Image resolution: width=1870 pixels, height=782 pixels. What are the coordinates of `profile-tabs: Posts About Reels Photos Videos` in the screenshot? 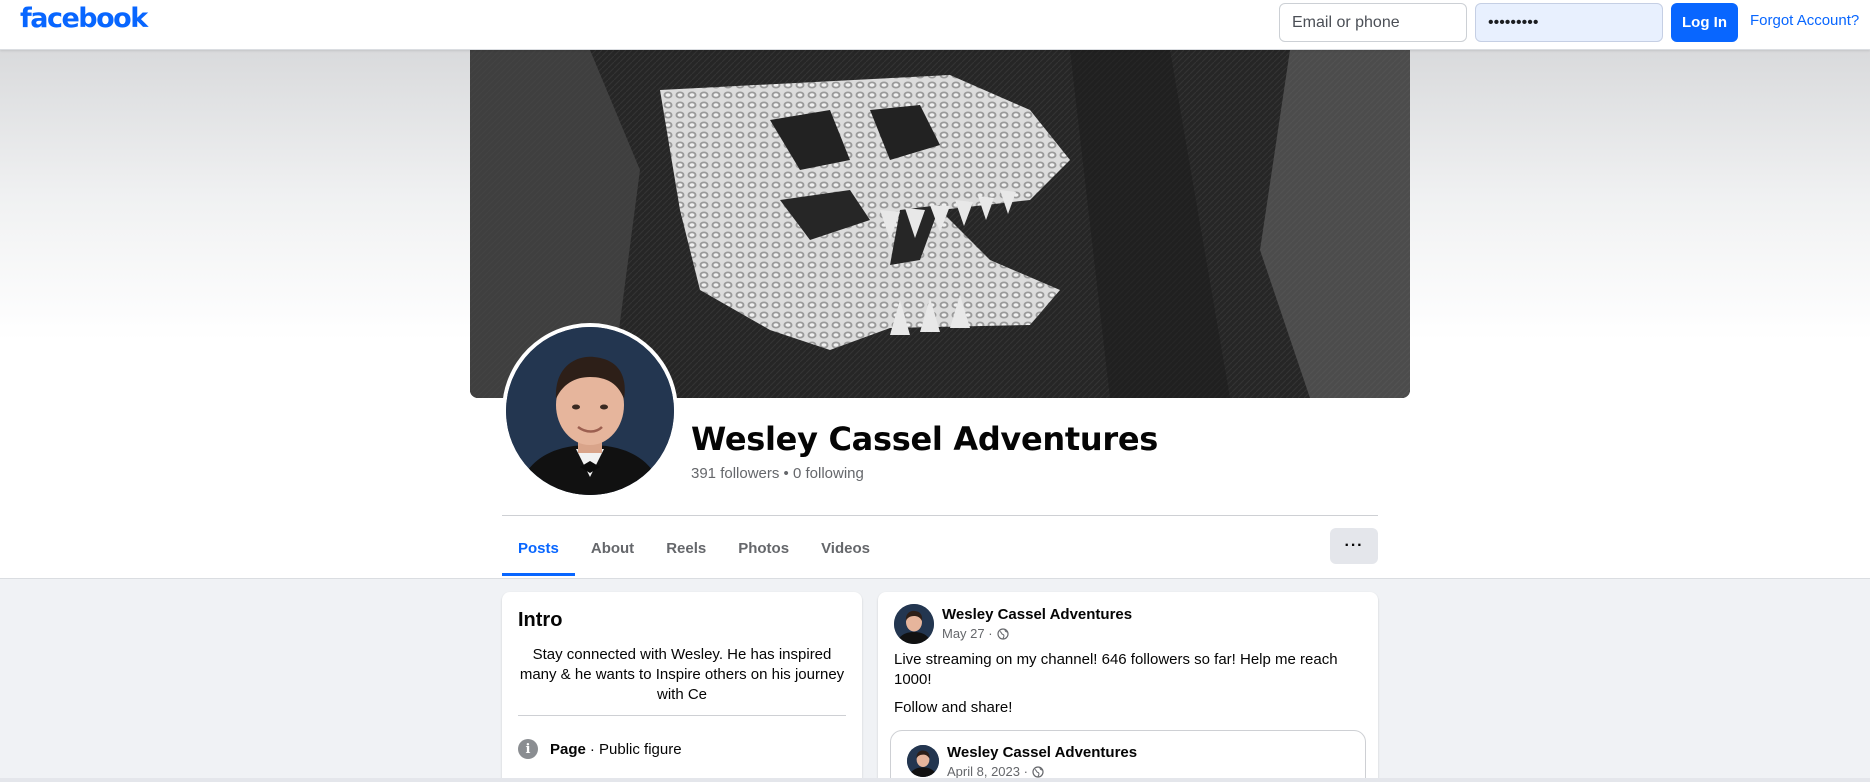 It's located at (694, 548).